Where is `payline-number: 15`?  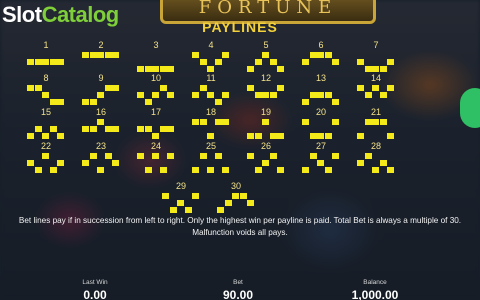 payline-number: 15 is located at coordinates (45, 112).